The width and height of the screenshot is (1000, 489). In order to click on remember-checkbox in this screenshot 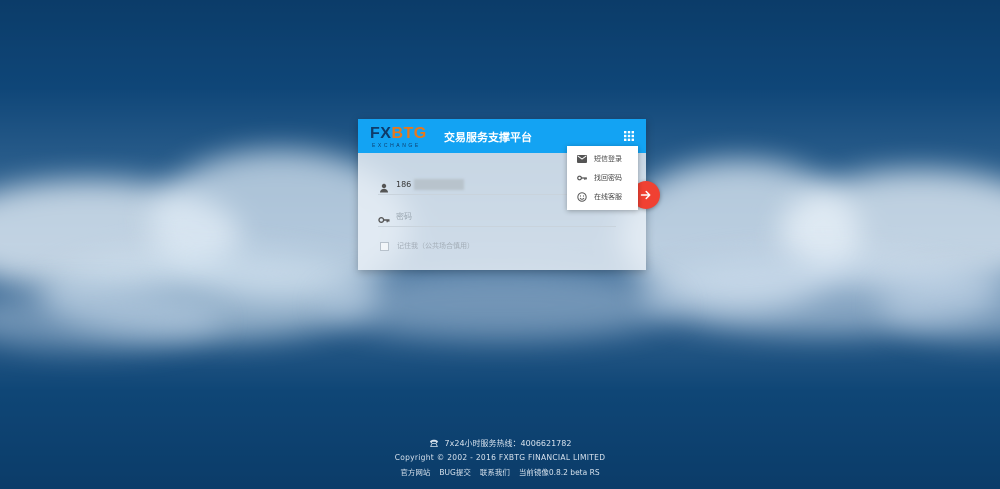, I will do `click(384, 246)`.